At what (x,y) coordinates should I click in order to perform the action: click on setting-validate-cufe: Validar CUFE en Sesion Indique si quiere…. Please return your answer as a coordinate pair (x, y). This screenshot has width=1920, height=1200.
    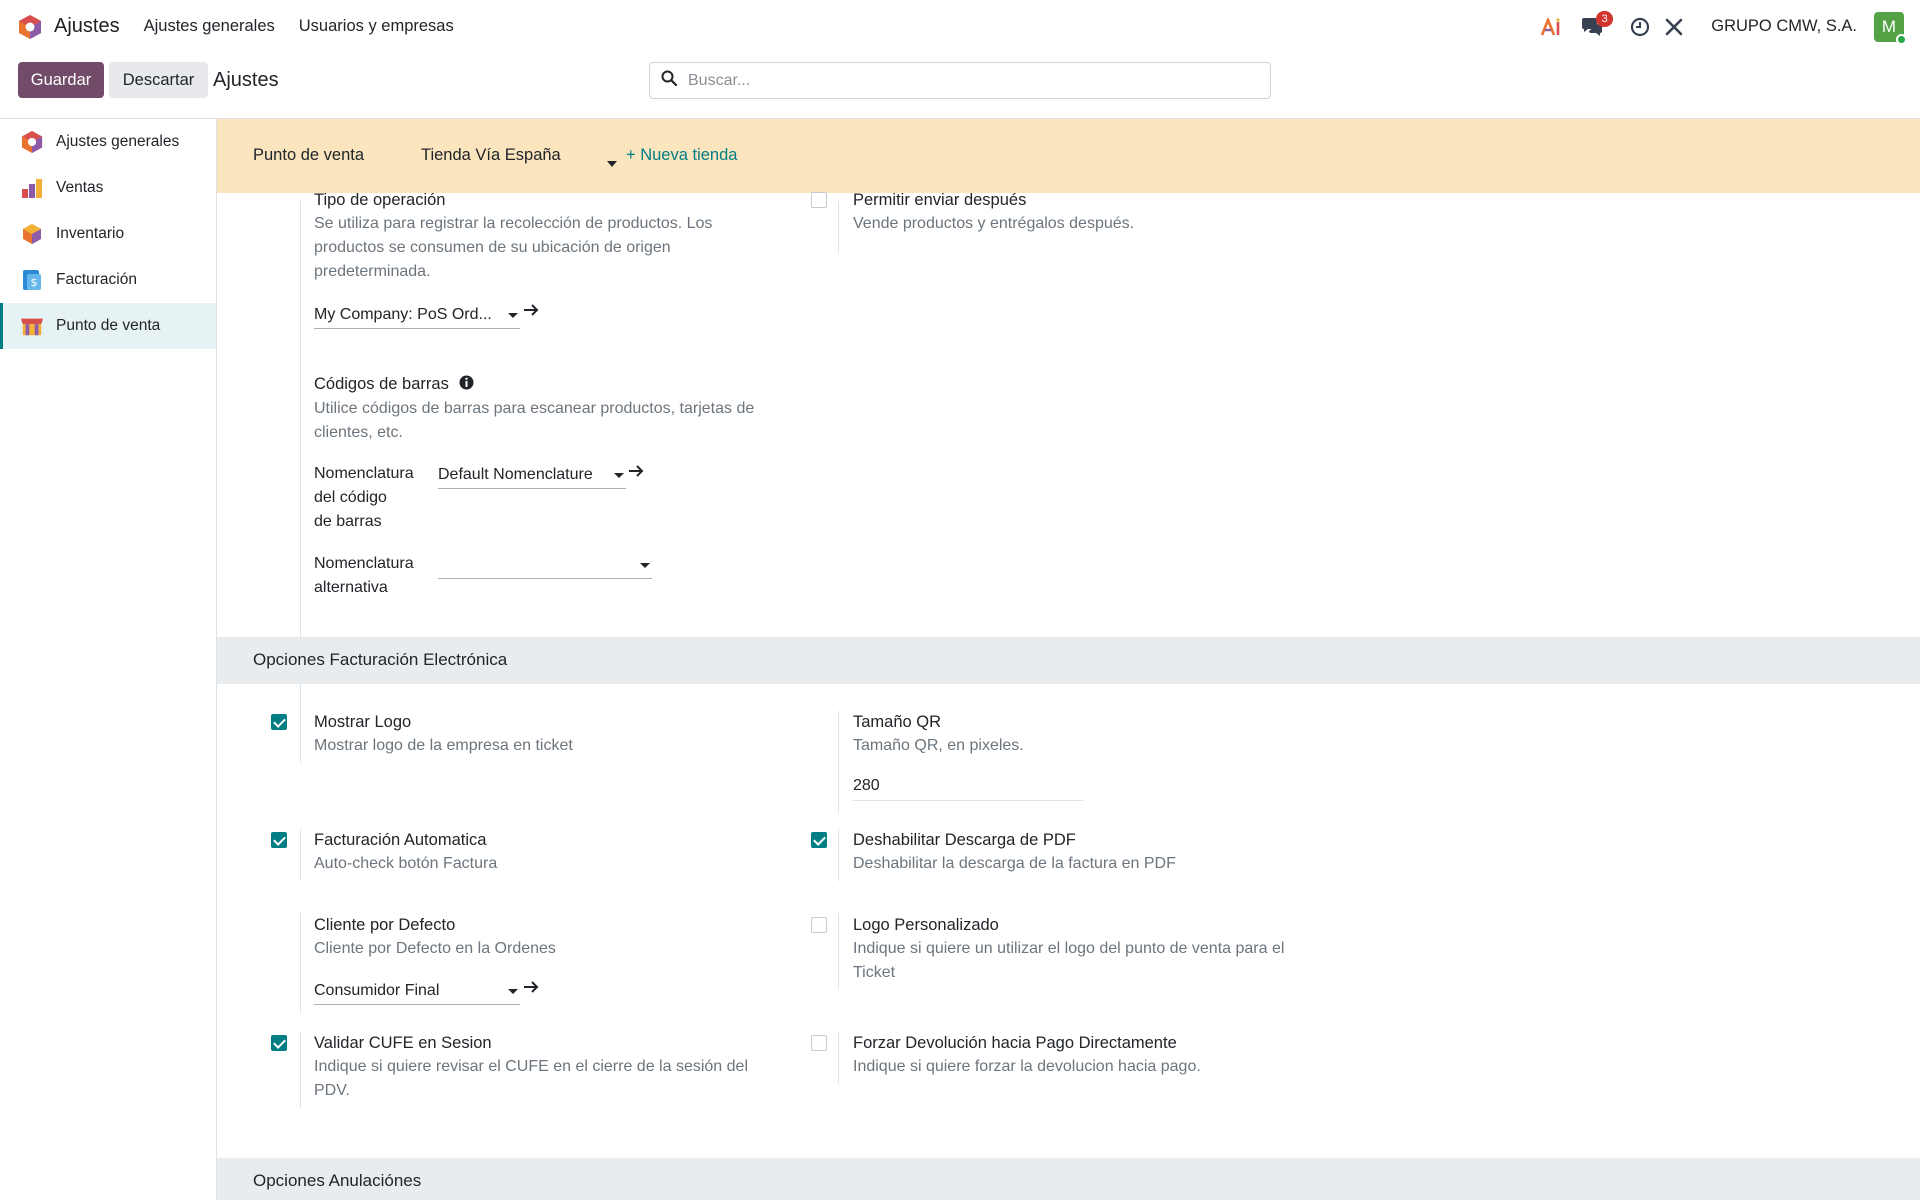
    Looking at the image, I should click on (564, 1067).